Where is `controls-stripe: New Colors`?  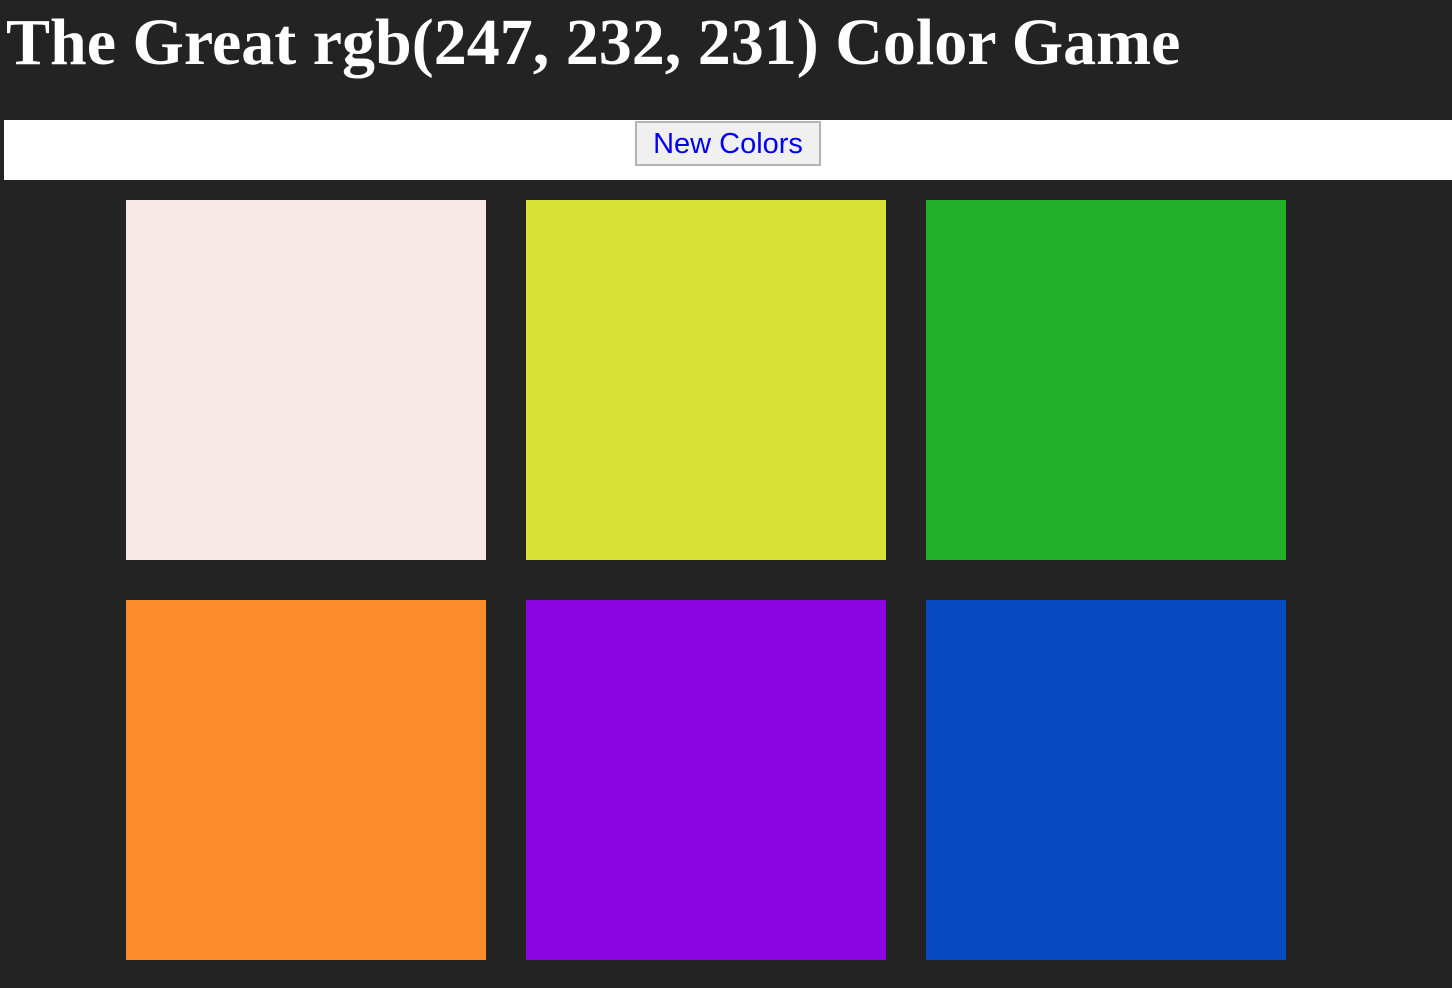
controls-stripe: New Colors is located at coordinates (728, 150).